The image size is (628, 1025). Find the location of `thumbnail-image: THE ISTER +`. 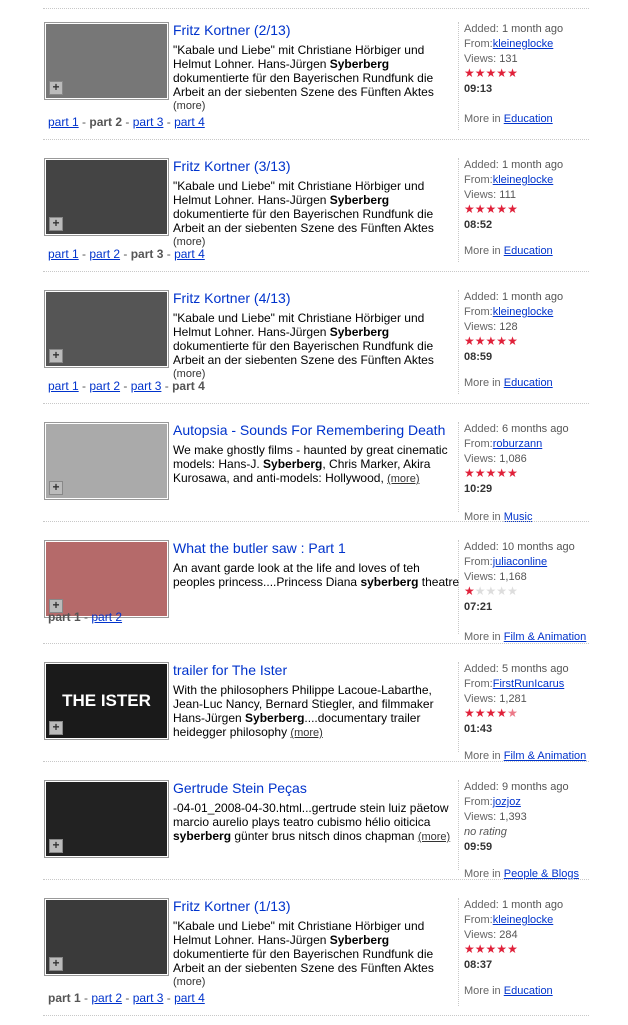

thumbnail-image: THE ISTER + is located at coordinates (106, 701).